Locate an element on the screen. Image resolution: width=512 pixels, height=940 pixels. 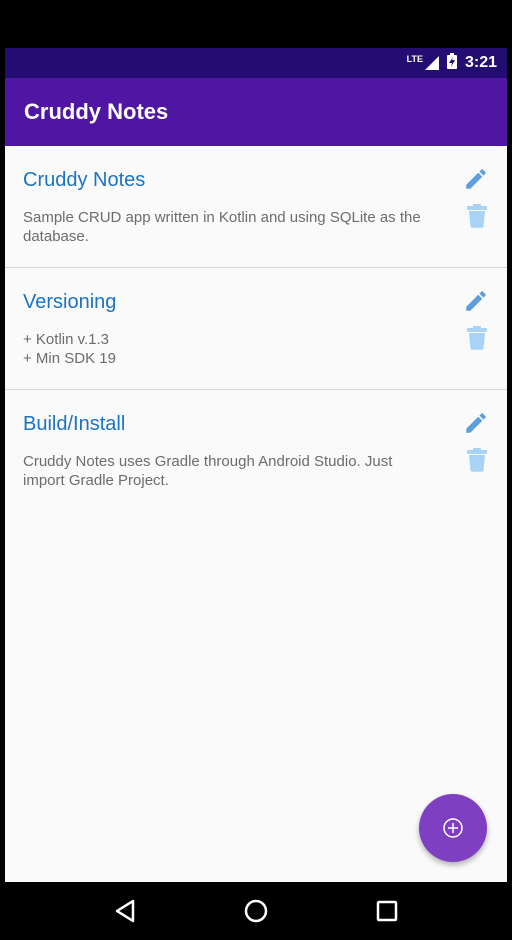
note-body: + Kotlin v.1.3 + Min SDK 19 is located at coordinates (69, 349).